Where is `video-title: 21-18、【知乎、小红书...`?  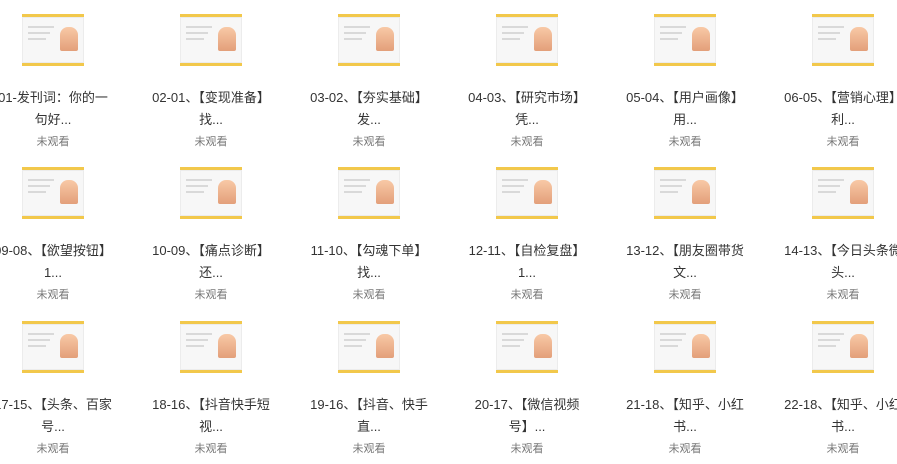
video-title: 21-18、【知乎、小红书... is located at coordinates (685, 416).